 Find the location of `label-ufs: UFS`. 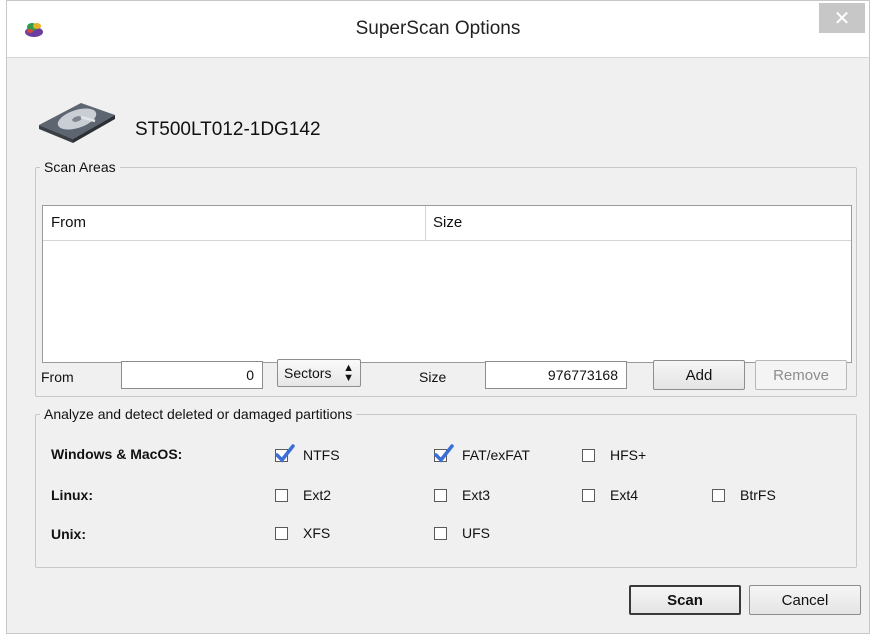

label-ufs: UFS is located at coordinates (476, 533).